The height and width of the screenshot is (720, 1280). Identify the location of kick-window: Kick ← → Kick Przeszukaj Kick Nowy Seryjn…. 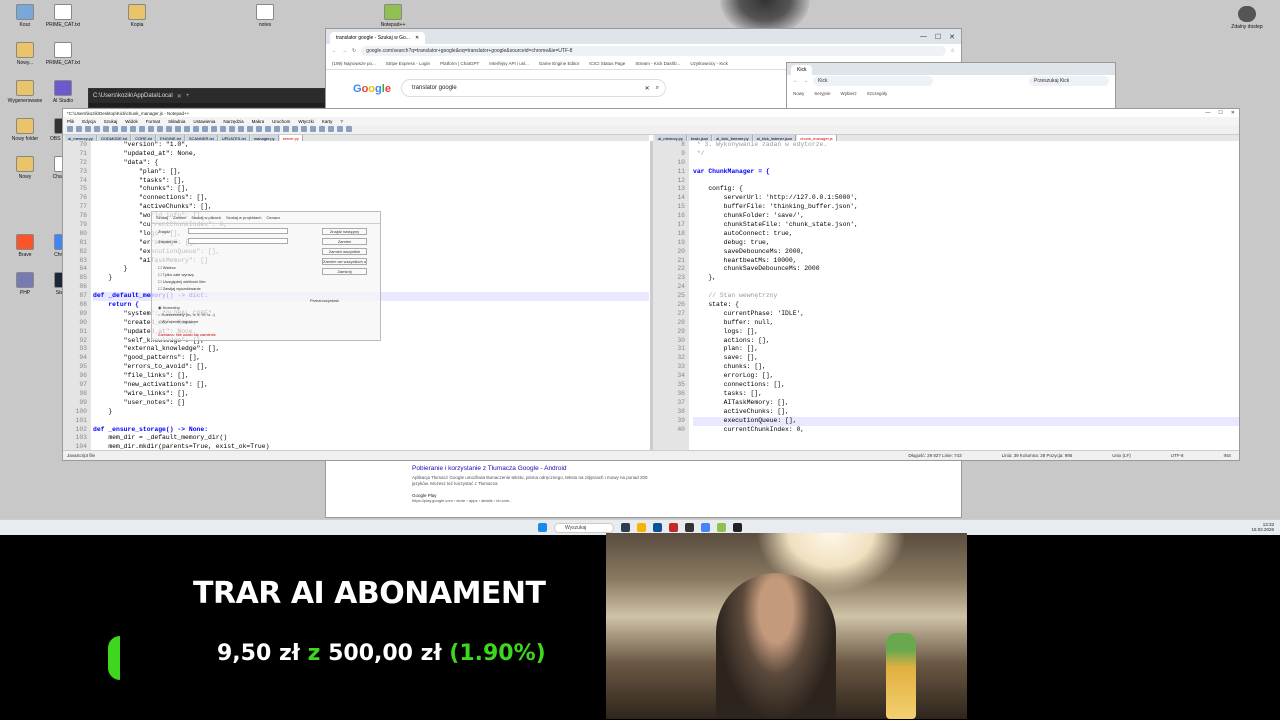
(951, 86).